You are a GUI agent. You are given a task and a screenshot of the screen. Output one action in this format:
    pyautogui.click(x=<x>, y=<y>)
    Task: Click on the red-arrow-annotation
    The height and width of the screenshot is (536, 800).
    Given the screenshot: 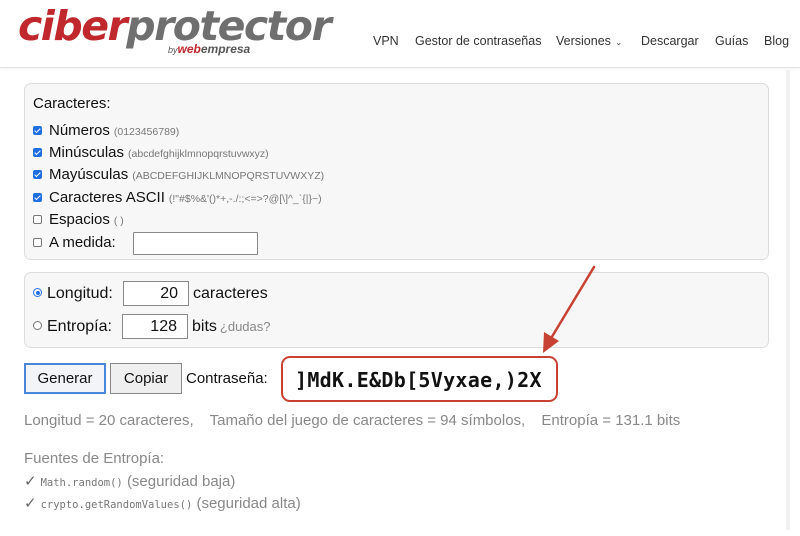 What is the action you would take?
    pyautogui.click(x=569, y=309)
    